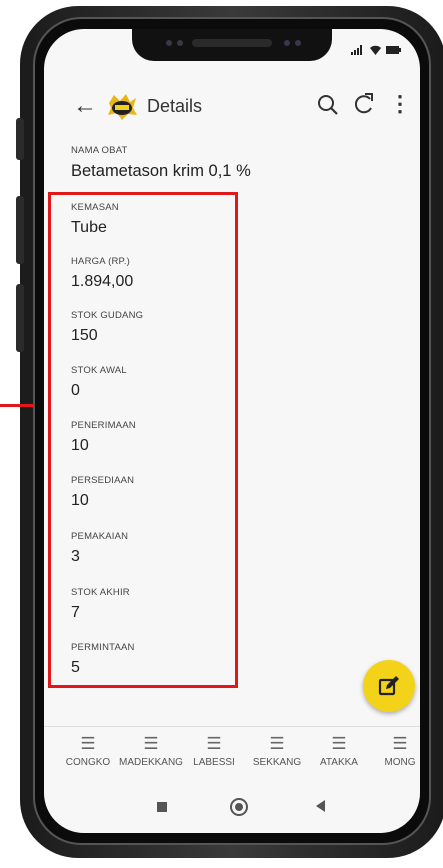 The height and width of the screenshot is (868, 443). I want to click on nav-item-congko: ☰ CONGKO, so click(88, 750).